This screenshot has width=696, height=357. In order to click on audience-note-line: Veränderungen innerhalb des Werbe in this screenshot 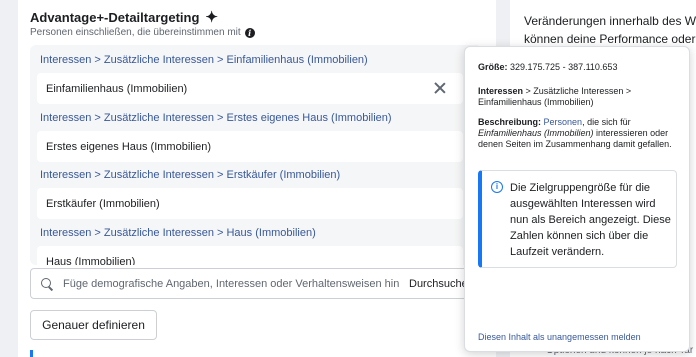, I will do `click(610, 21)`.